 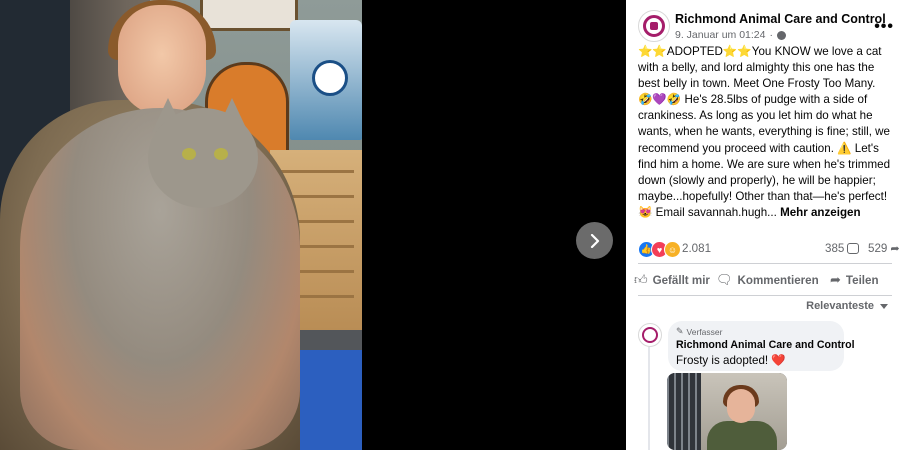 I want to click on like-button: 👍︎ Gefällt mir, so click(x=672, y=280).